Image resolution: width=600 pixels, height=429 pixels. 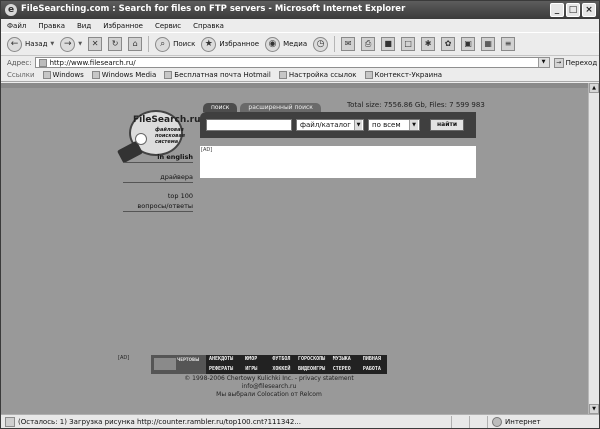 What do you see at coordinates (448, 44) in the screenshot?
I see `tool-icon-2: ✿` at bounding box center [448, 44].